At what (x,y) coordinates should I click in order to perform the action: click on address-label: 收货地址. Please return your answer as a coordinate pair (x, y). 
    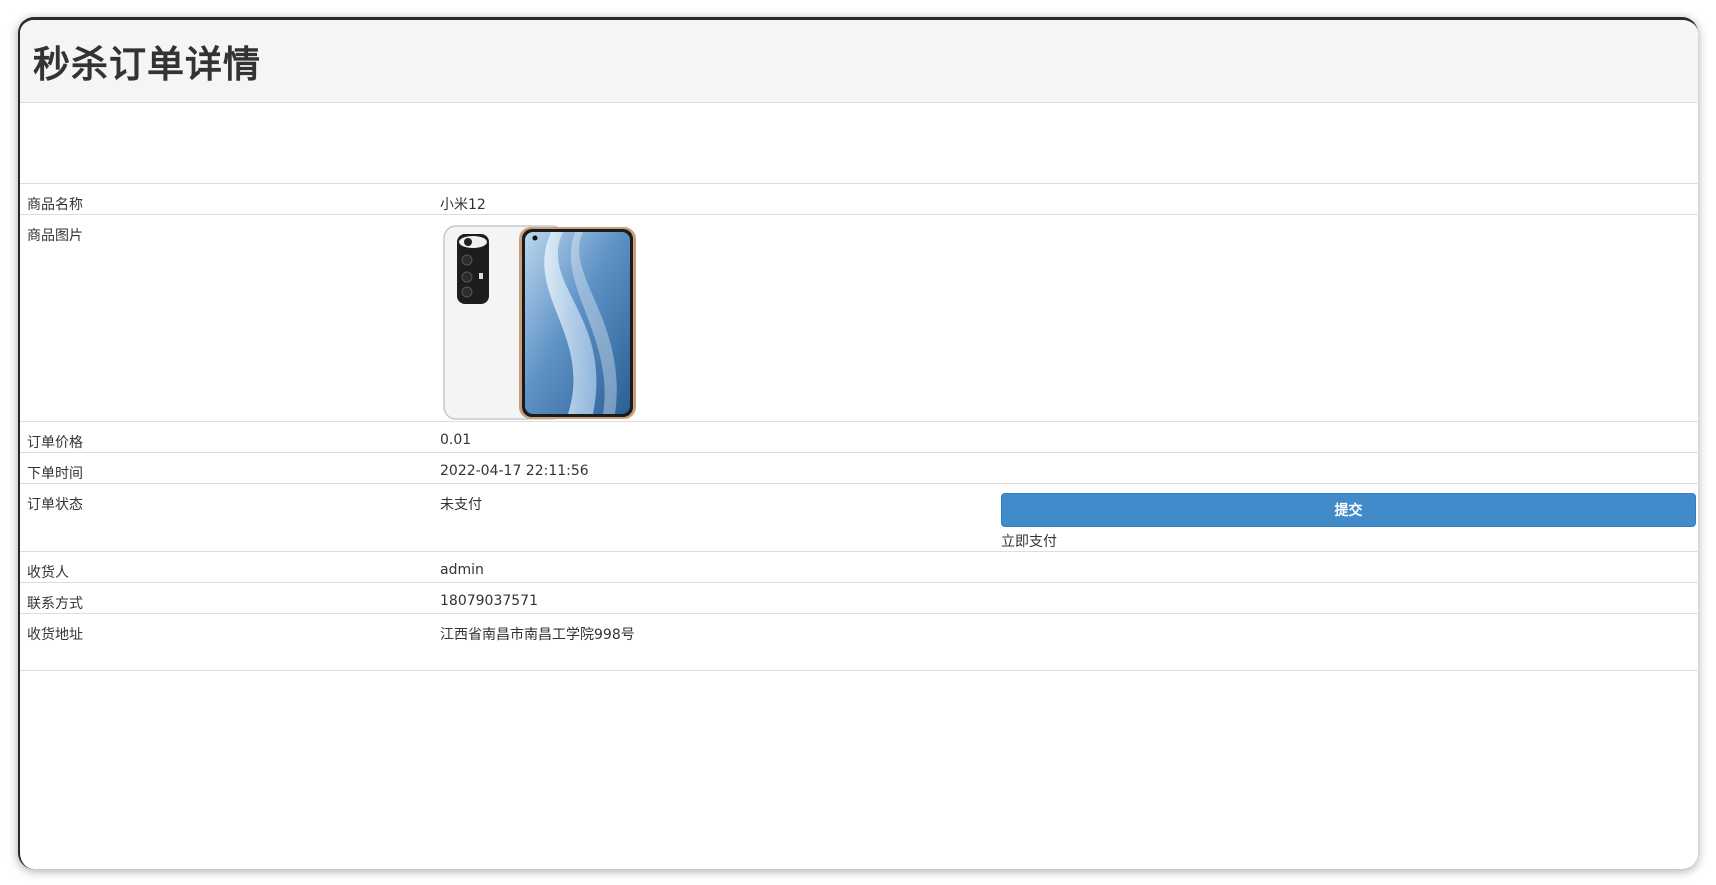
    Looking at the image, I should click on (226, 642).